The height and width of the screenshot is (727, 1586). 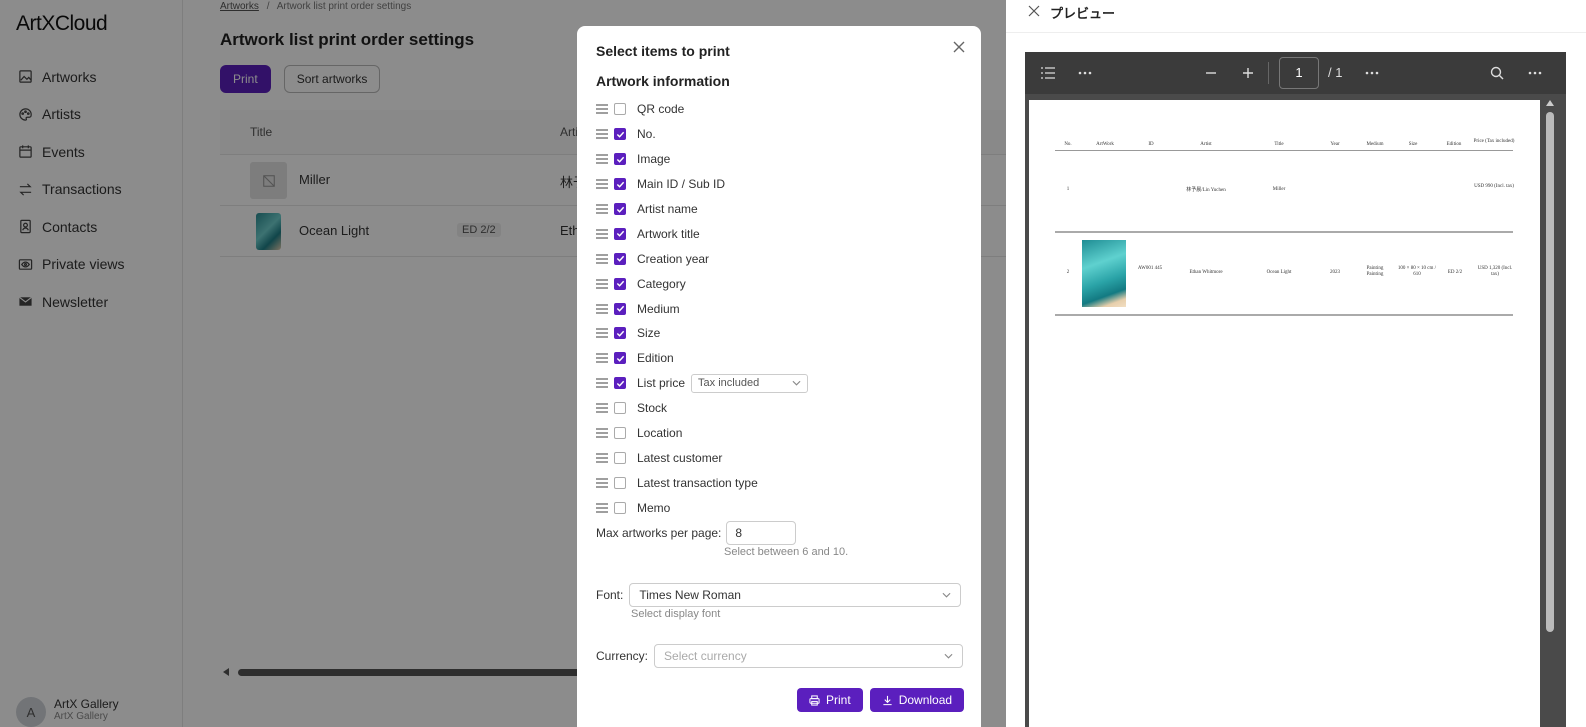 What do you see at coordinates (663, 81) in the screenshot?
I see `section-title-artwork-information: Artwork information` at bounding box center [663, 81].